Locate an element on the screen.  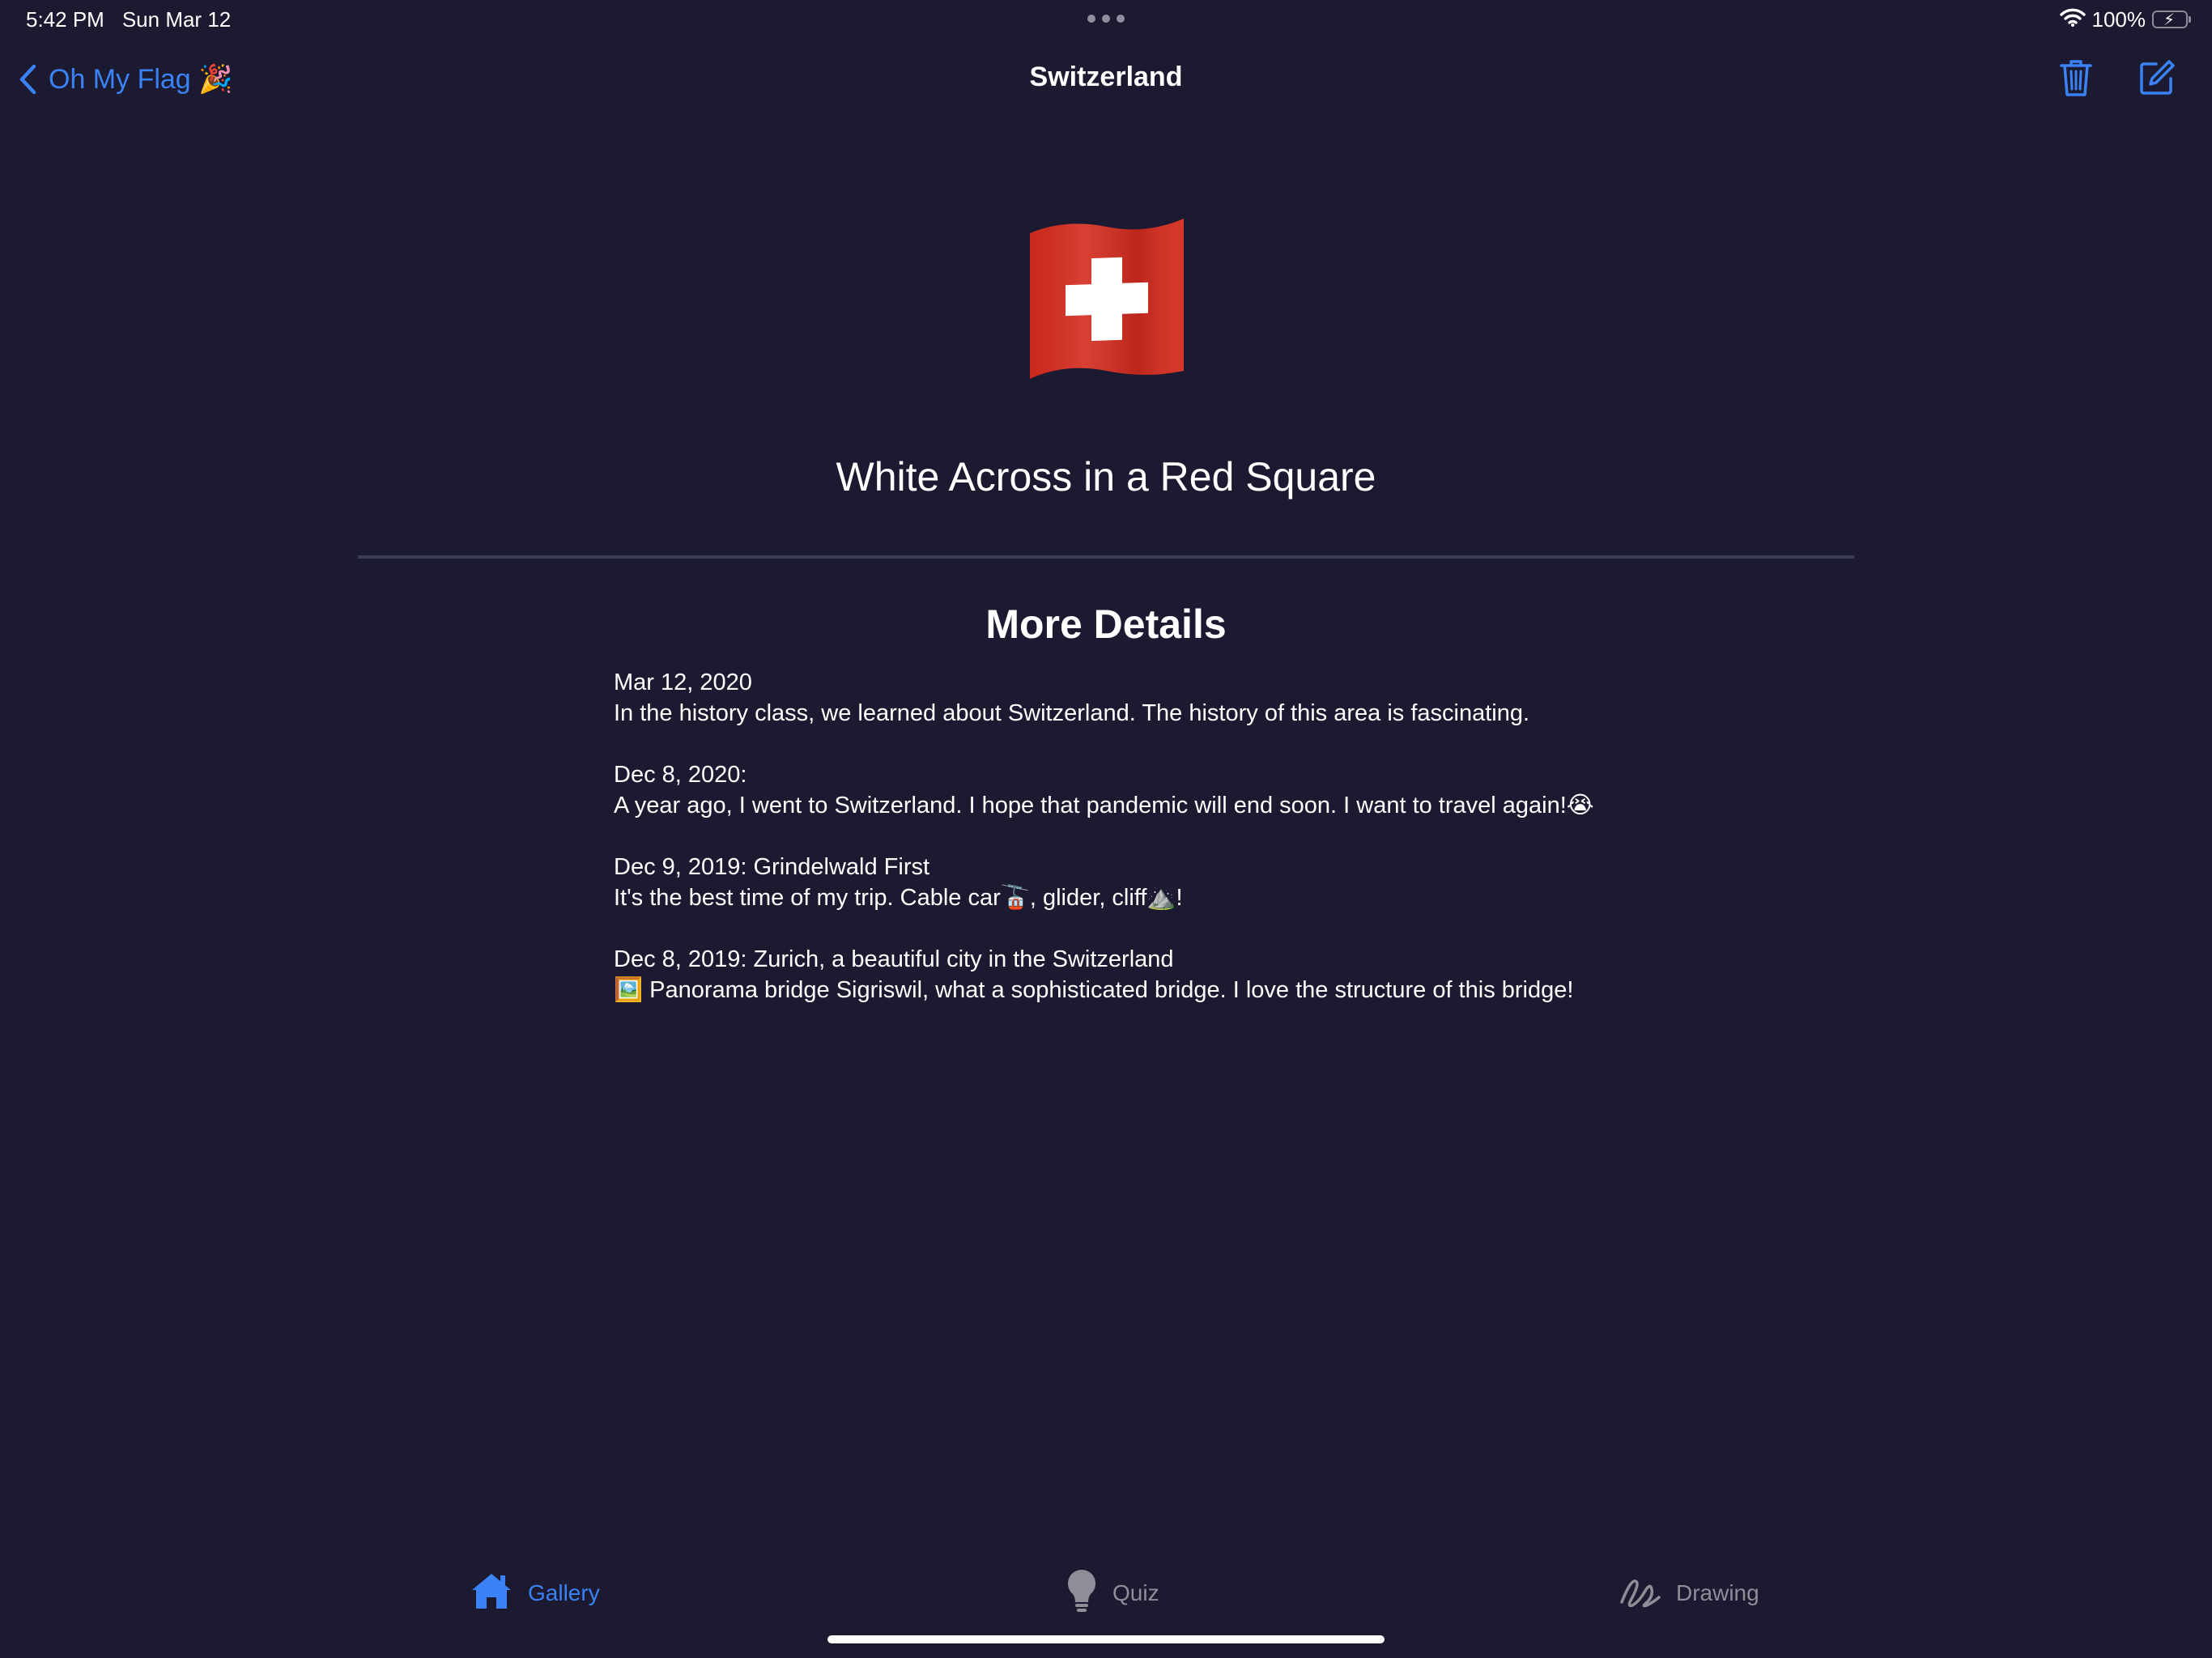
entry-date: Dec 9, 2019: Grindelwald First is located at coordinates (772, 867).